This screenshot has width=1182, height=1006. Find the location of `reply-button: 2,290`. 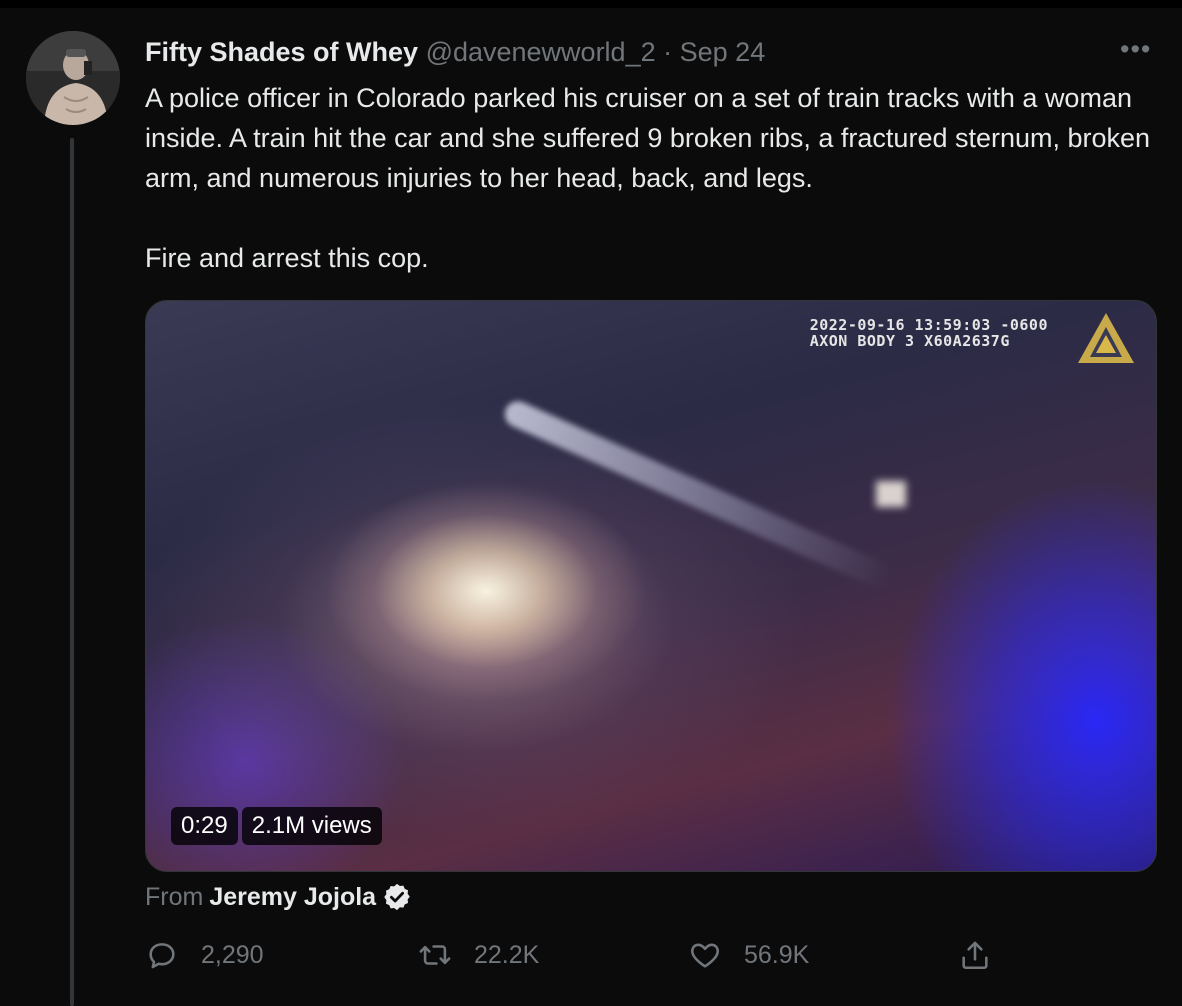

reply-button: 2,290 is located at coordinates (204, 955).